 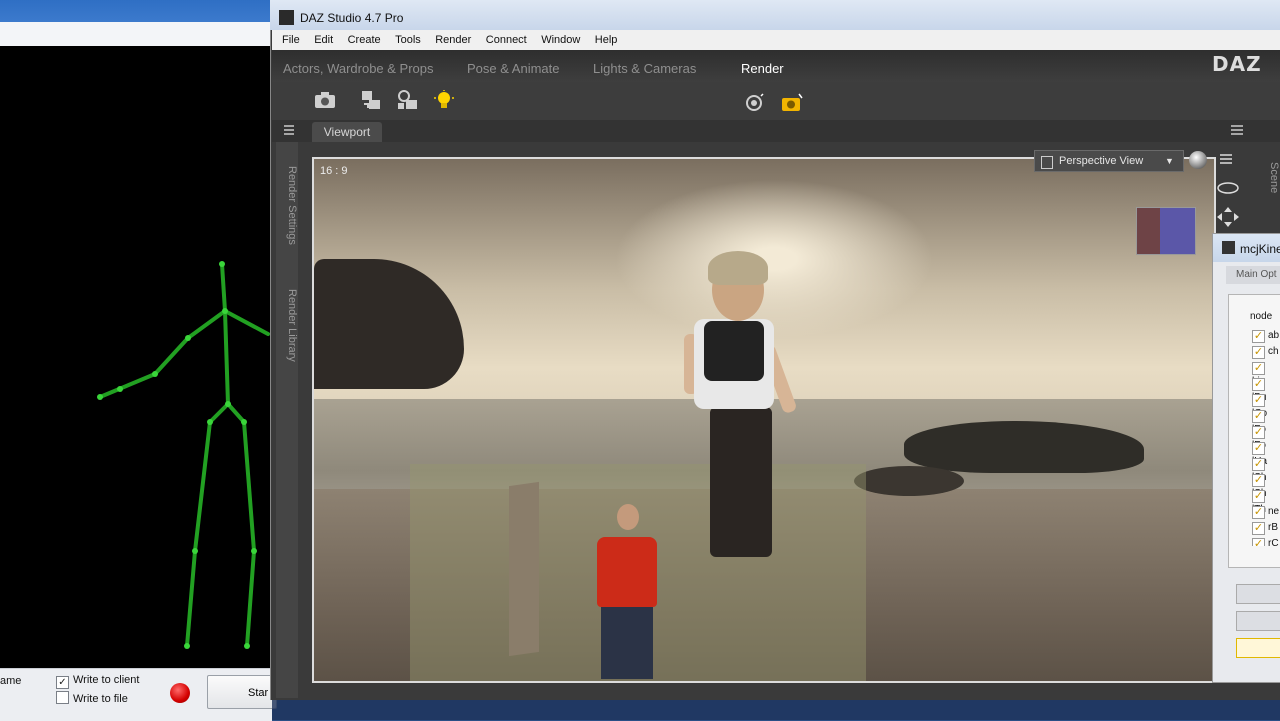 What do you see at coordinates (776, 131) in the screenshot?
I see `viewport-header` at bounding box center [776, 131].